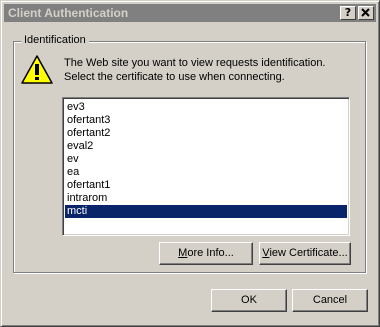 The width and height of the screenshot is (380, 327). Describe the element at coordinates (206, 185) in the screenshot. I see `certificate-item: ofertant1` at that location.